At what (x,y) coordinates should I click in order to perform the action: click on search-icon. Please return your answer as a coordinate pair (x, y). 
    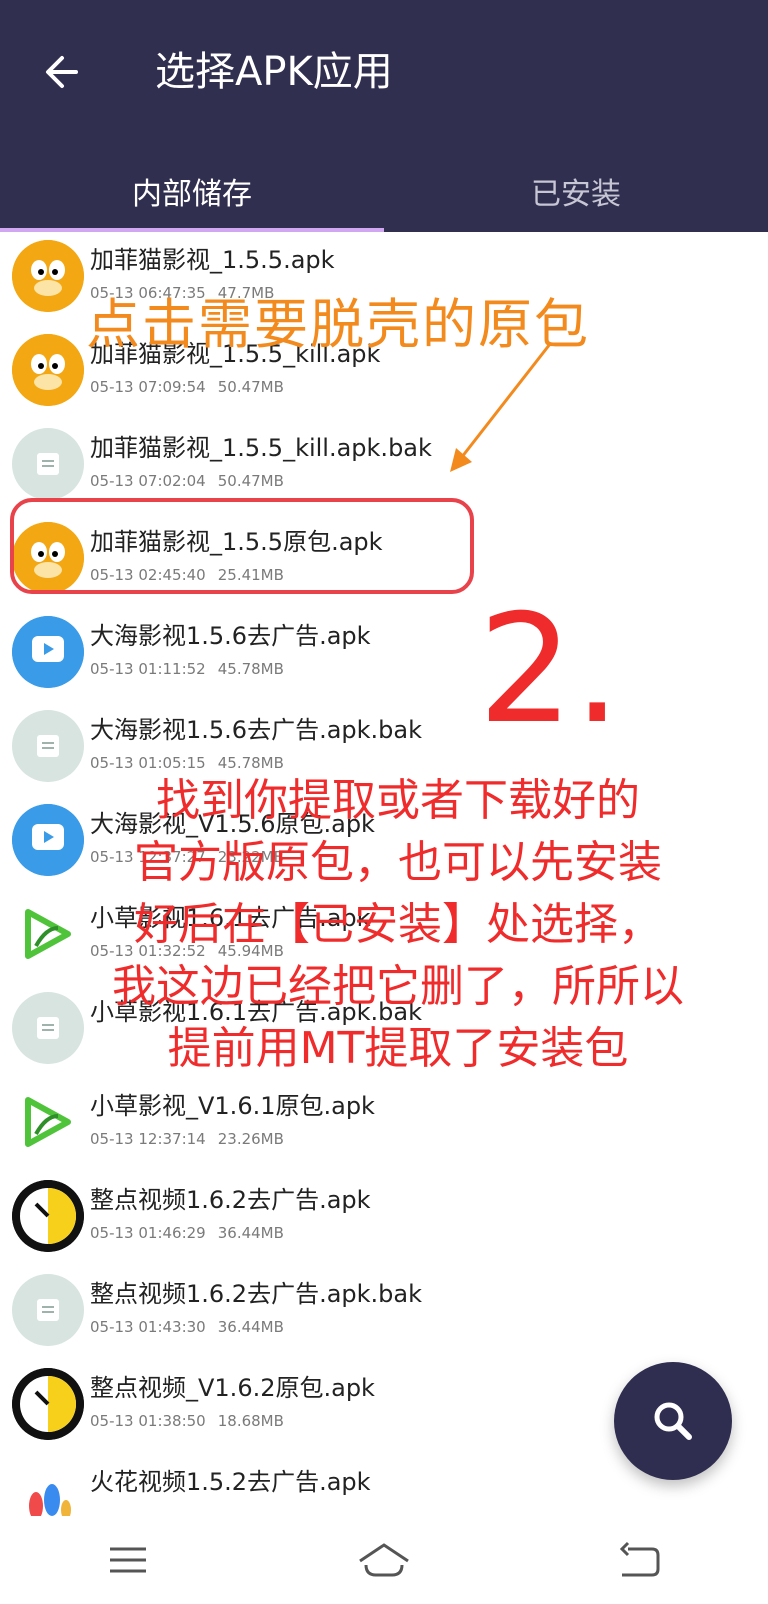
    Looking at the image, I should click on (673, 1421).